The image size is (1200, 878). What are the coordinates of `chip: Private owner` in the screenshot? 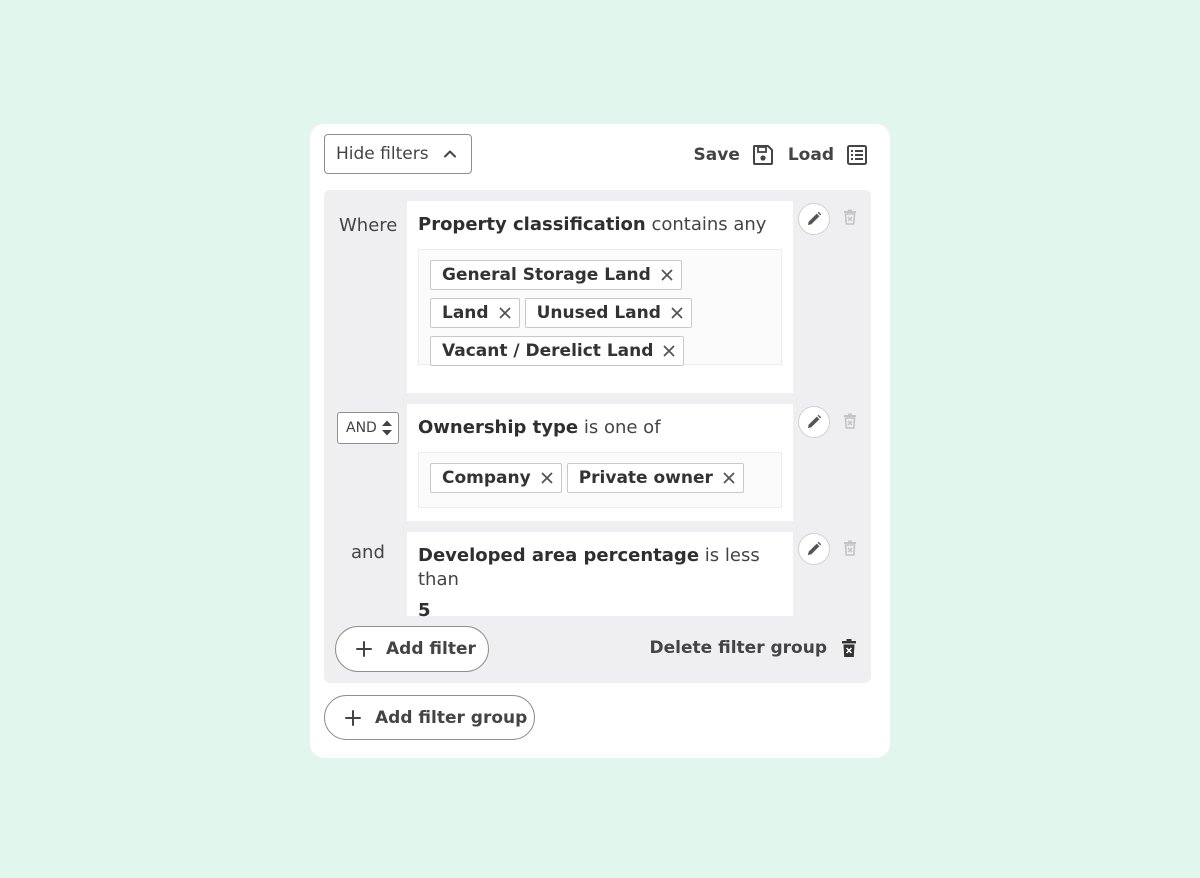 It's located at (655, 478).